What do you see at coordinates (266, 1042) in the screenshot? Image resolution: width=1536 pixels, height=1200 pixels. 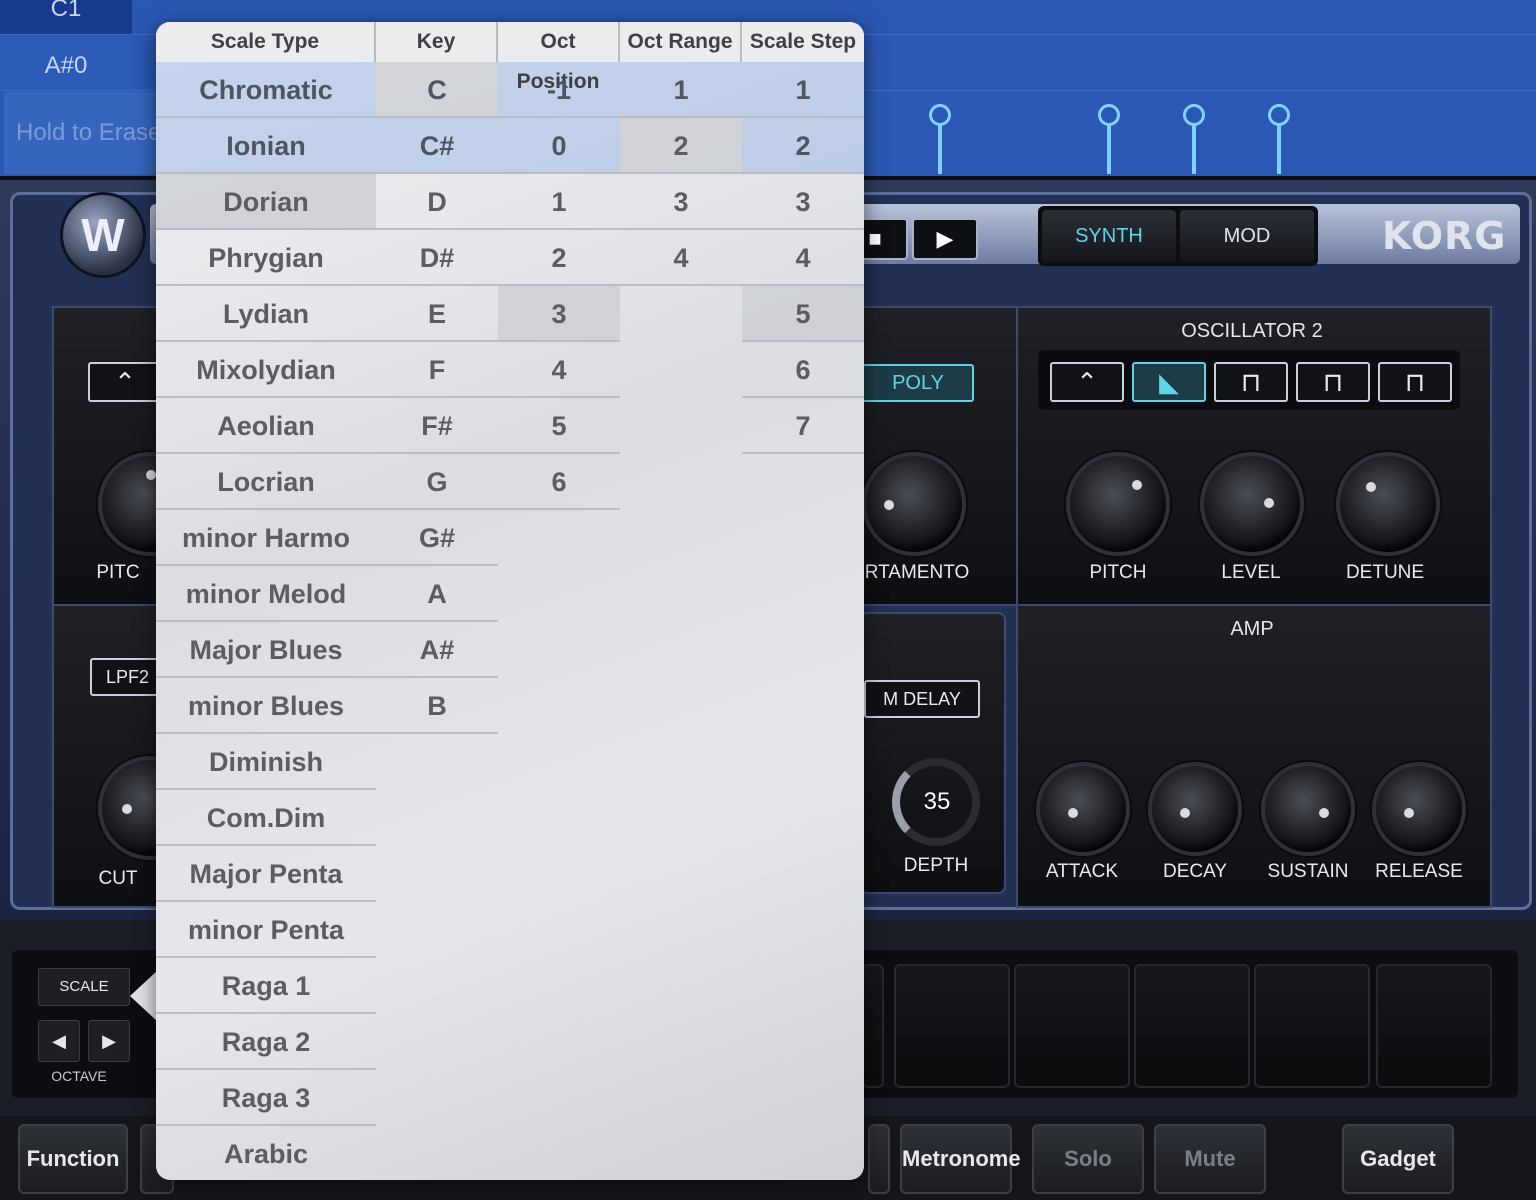 I see `scale-type-item: Raga 2` at bounding box center [266, 1042].